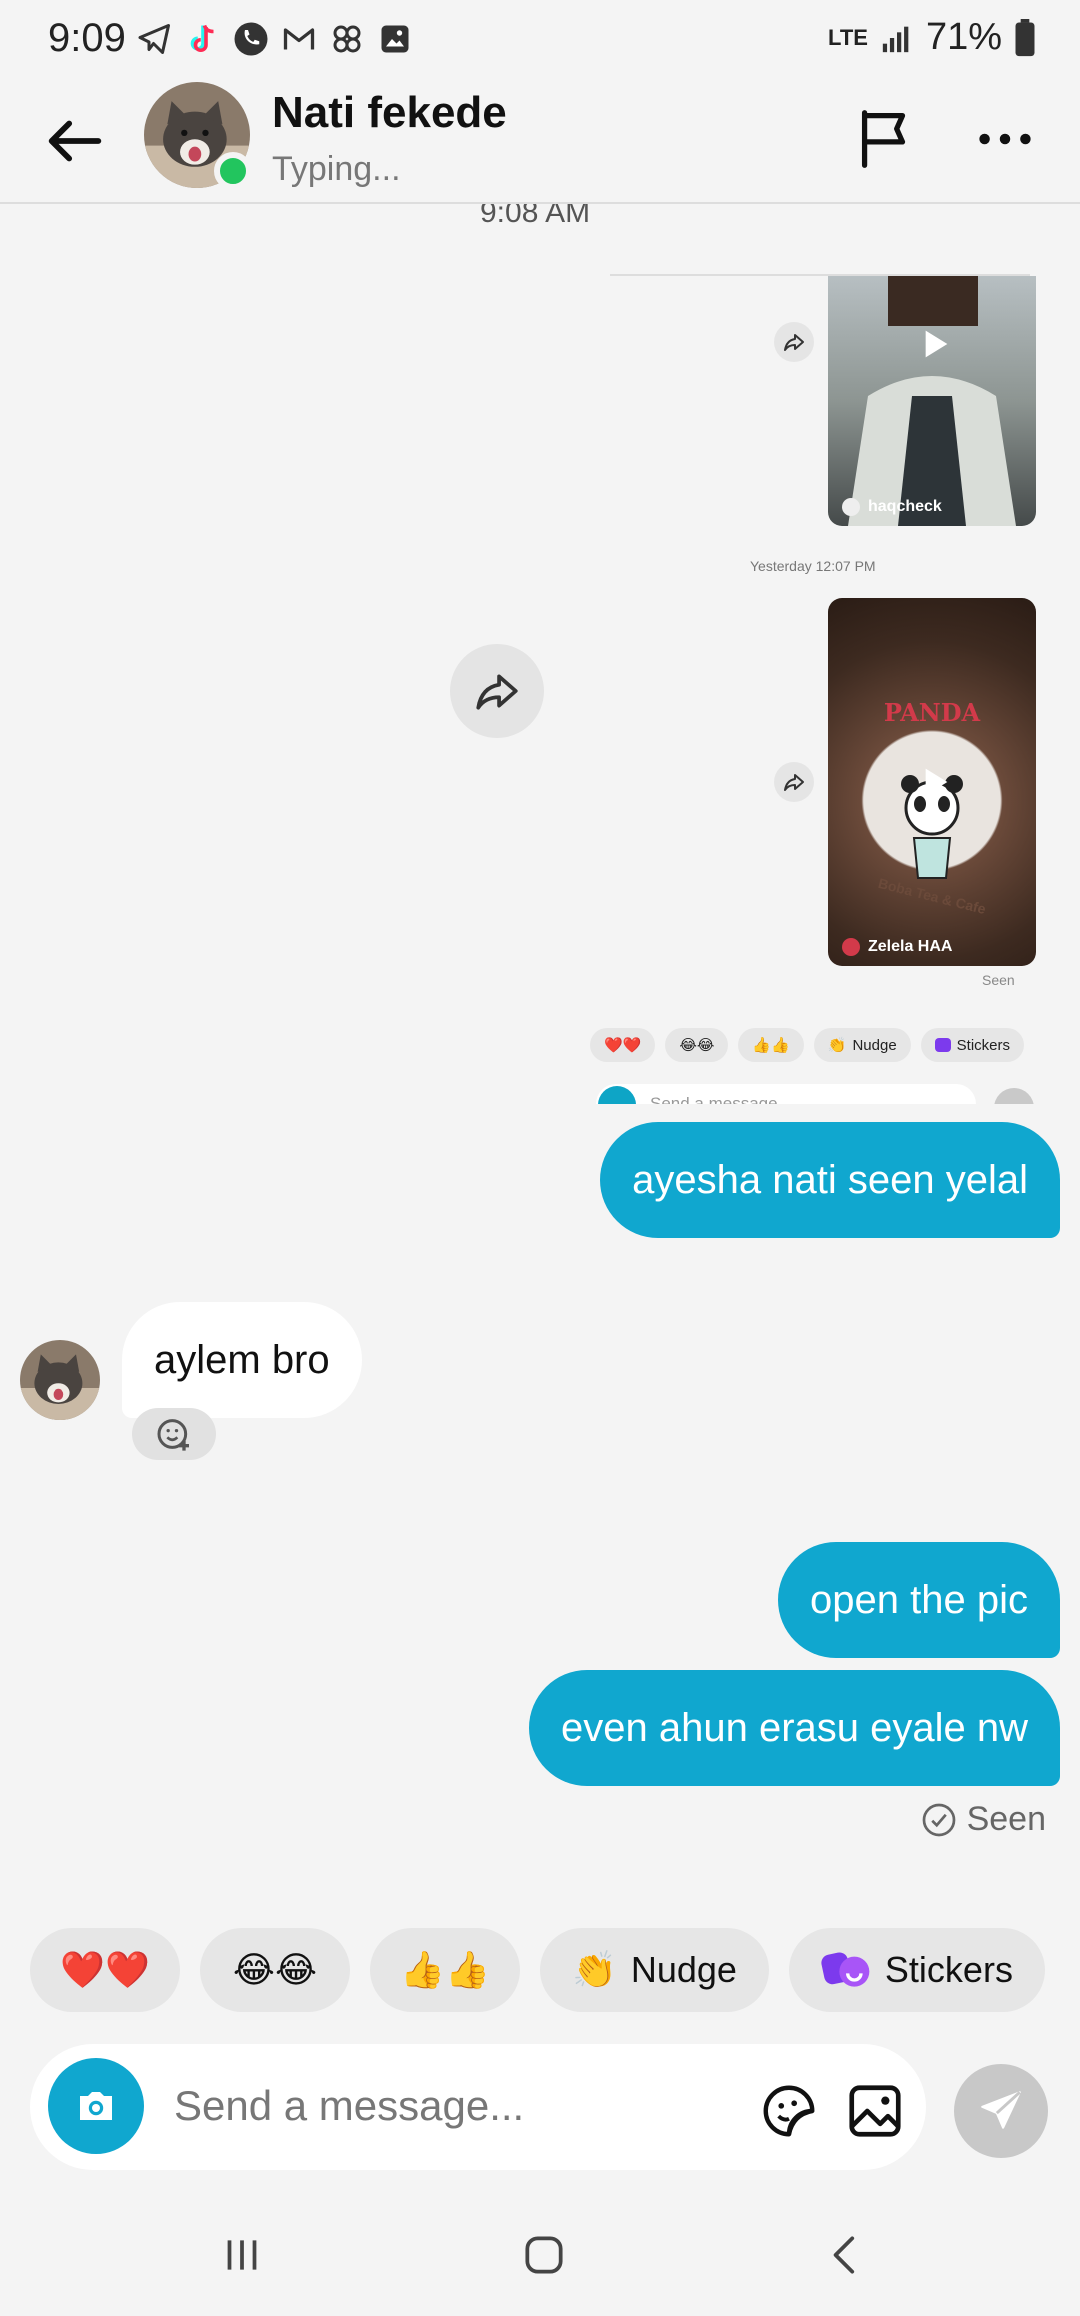  What do you see at coordinates (916, 1970) in the screenshot?
I see `quick-reply-stickers: Stickers` at bounding box center [916, 1970].